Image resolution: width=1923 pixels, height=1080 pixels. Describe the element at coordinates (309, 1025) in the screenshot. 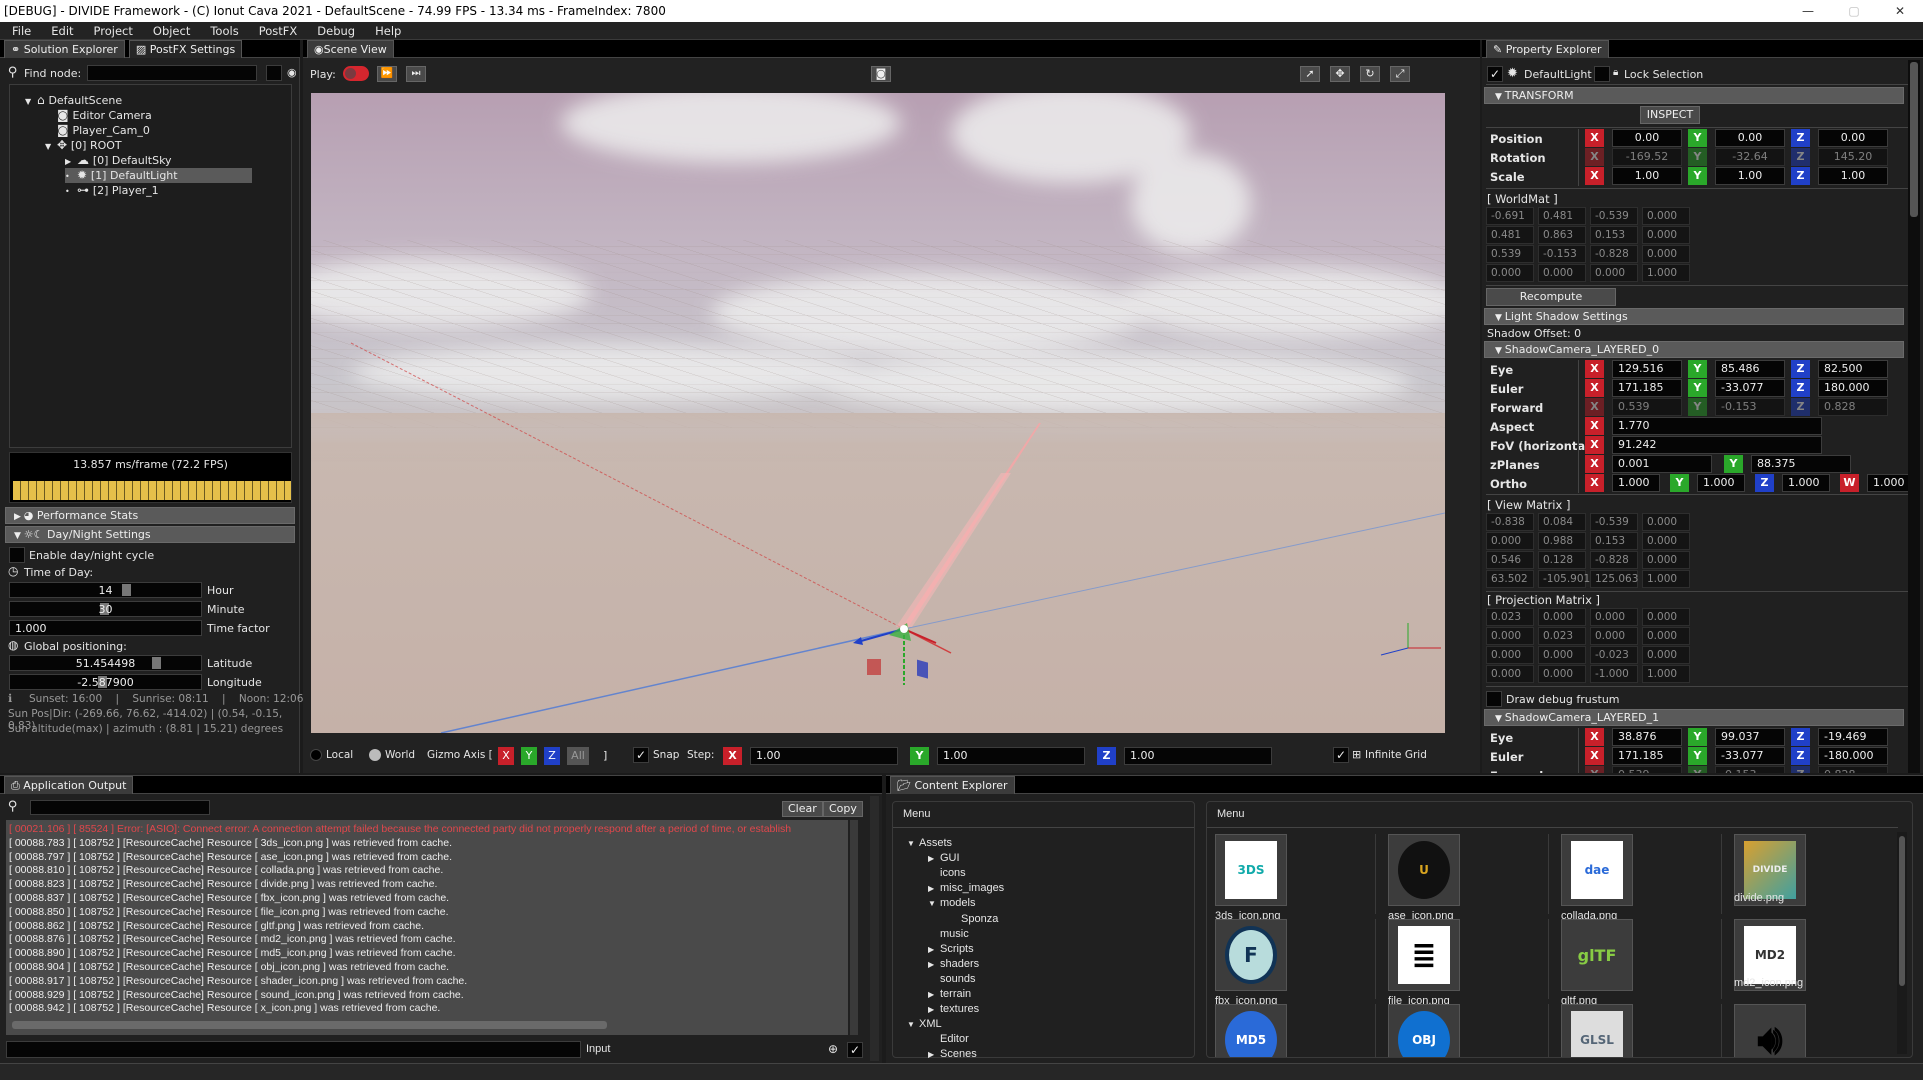

I see `horizontal-scrollbar-thumb` at that location.